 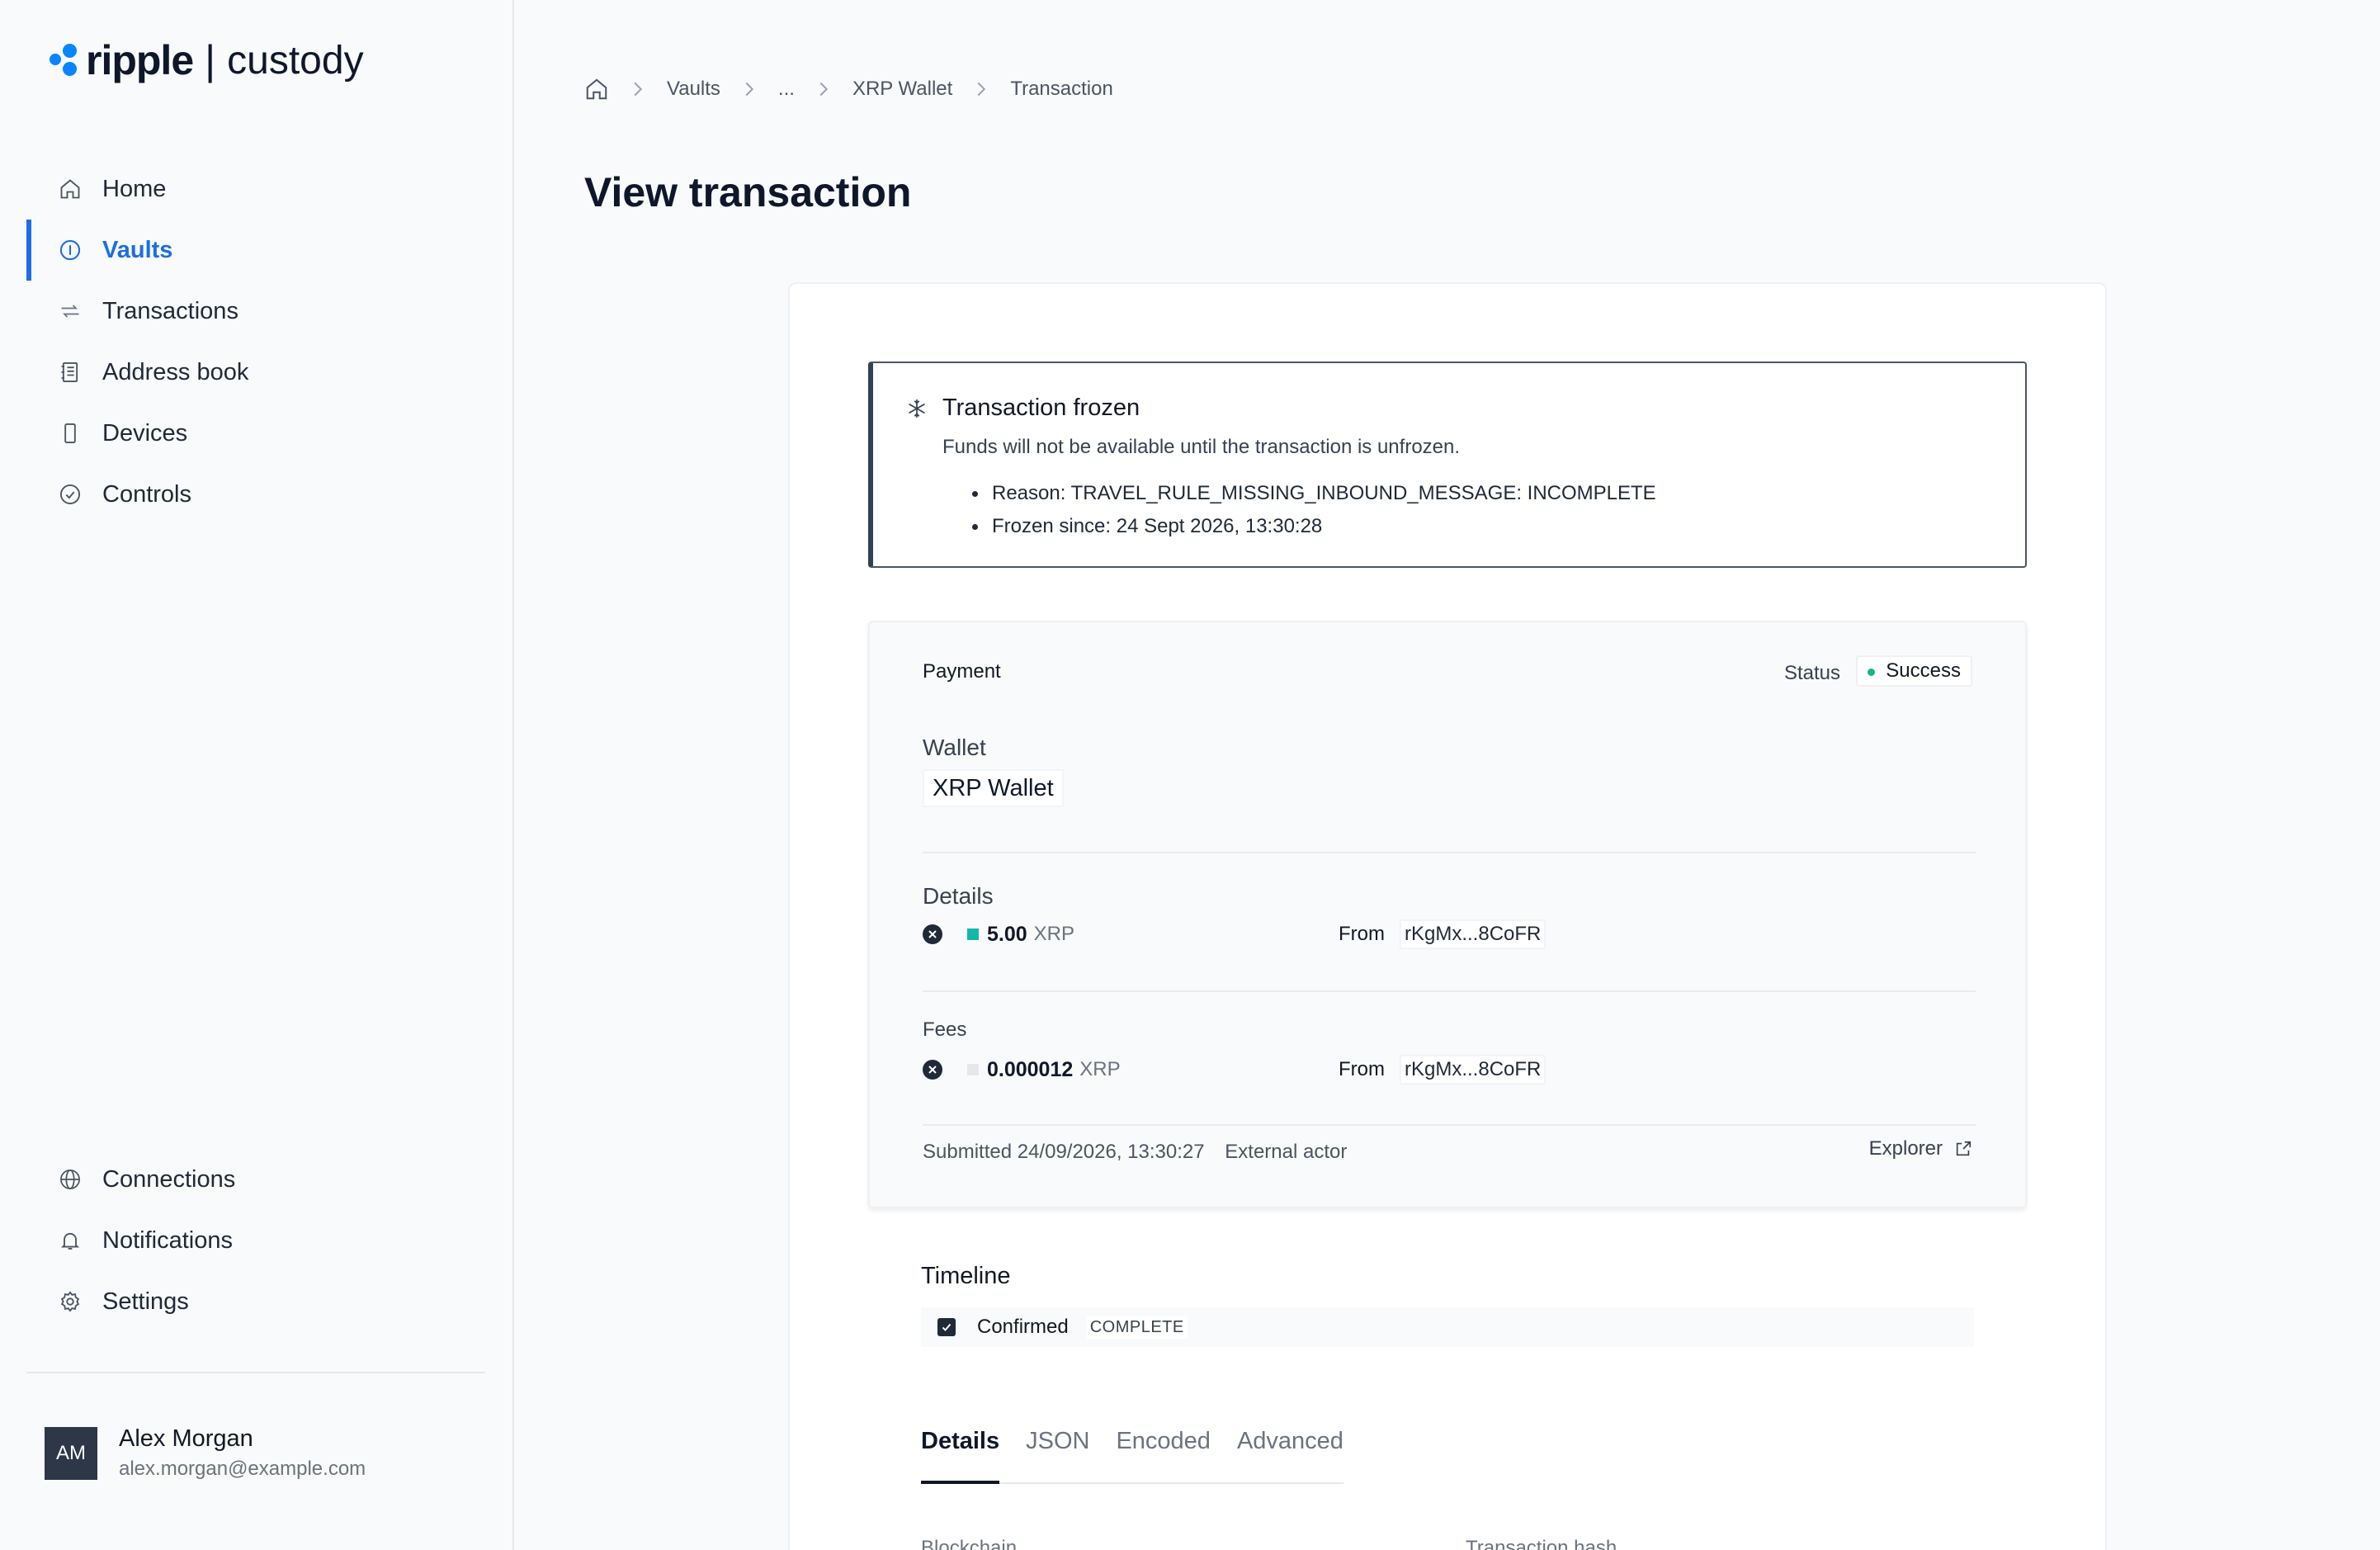 I want to click on breadcrumb-xrp-wallet: XRP Wallet, so click(x=902, y=89).